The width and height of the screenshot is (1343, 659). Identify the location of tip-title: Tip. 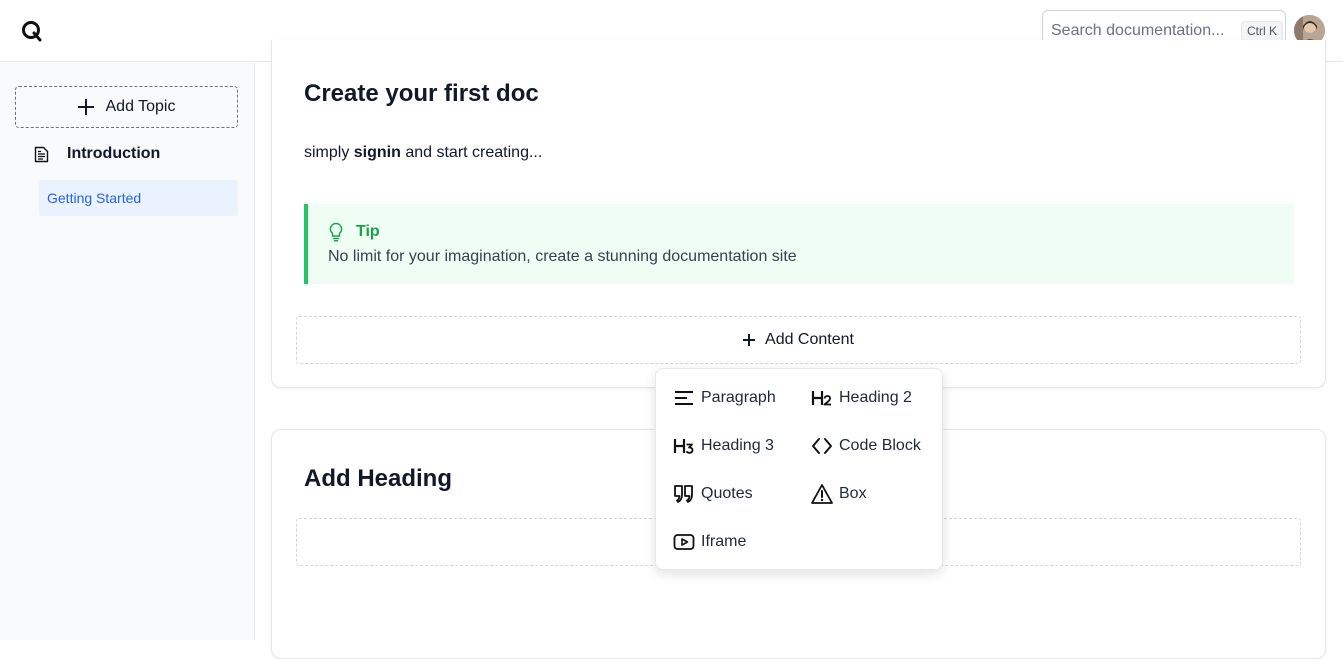
(368, 231).